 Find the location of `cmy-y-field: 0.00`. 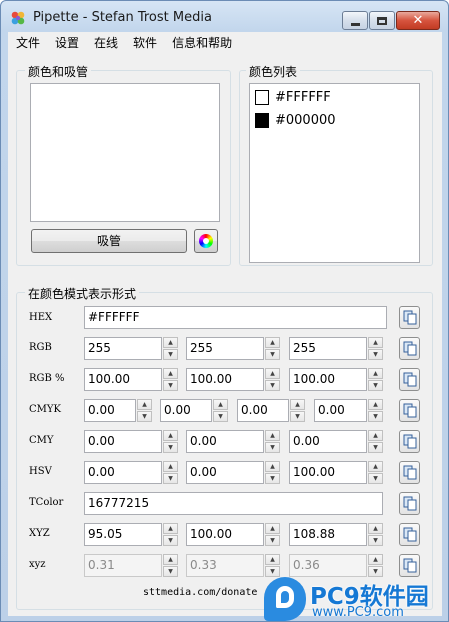

cmy-y-field: 0.00 is located at coordinates (328, 441).